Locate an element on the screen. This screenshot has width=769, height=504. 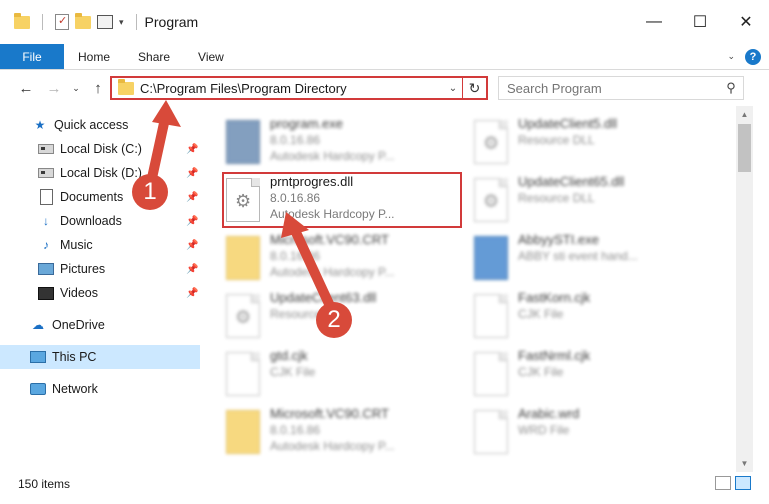
scroll-up-icon: ▲ is located at coordinates (744, 114).